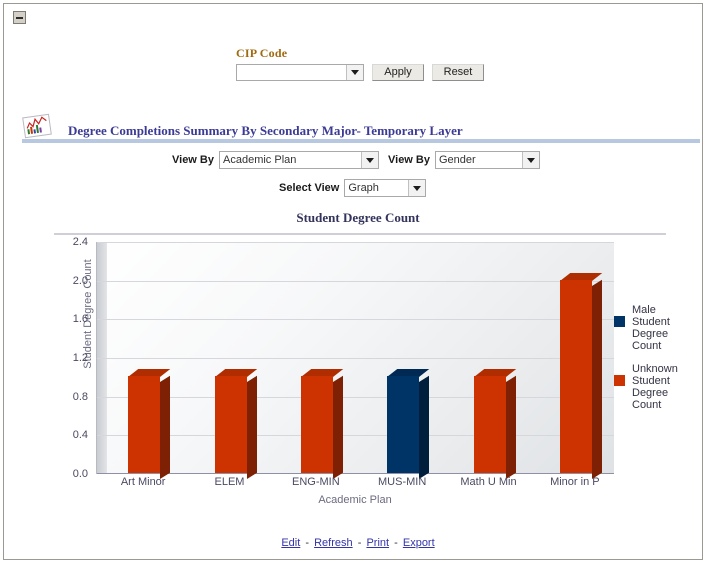 Image resolution: width=708 pixels, height=565 pixels. I want to click on view-by-row: View By Academic Plan View By Gender, so click(356, 160).